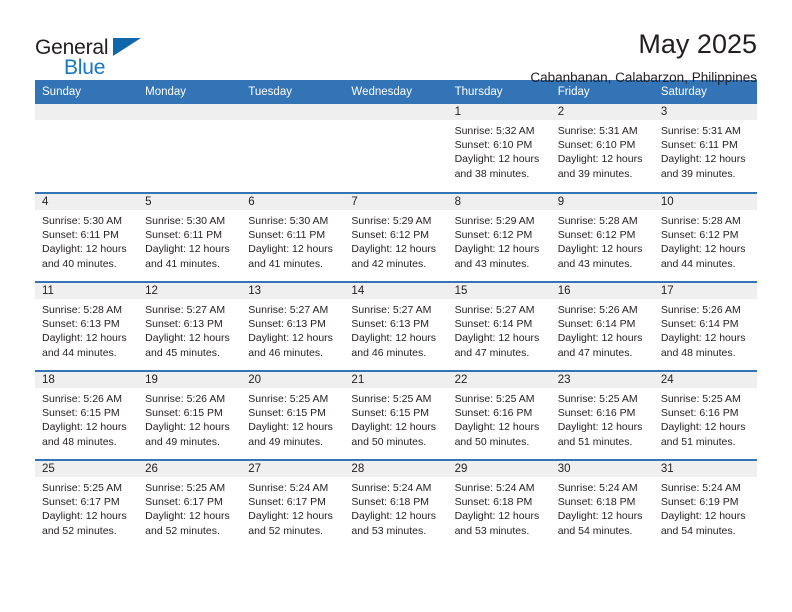  What do you see at coordinates (595, 173) in the screenshot?
I see `day-detail-line: and 39 minutes.` at bounding box center [595, 173].